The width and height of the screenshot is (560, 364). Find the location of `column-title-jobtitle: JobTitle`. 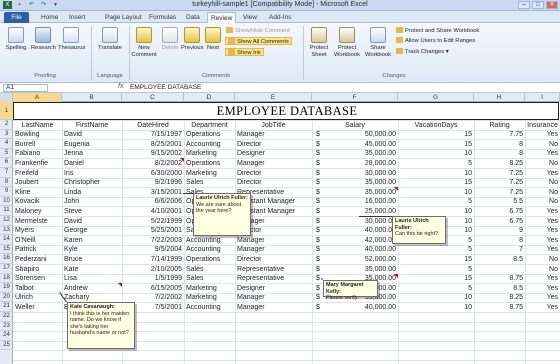

column-title-jobtitle: JobTitle is located at coordinates (273, 125).